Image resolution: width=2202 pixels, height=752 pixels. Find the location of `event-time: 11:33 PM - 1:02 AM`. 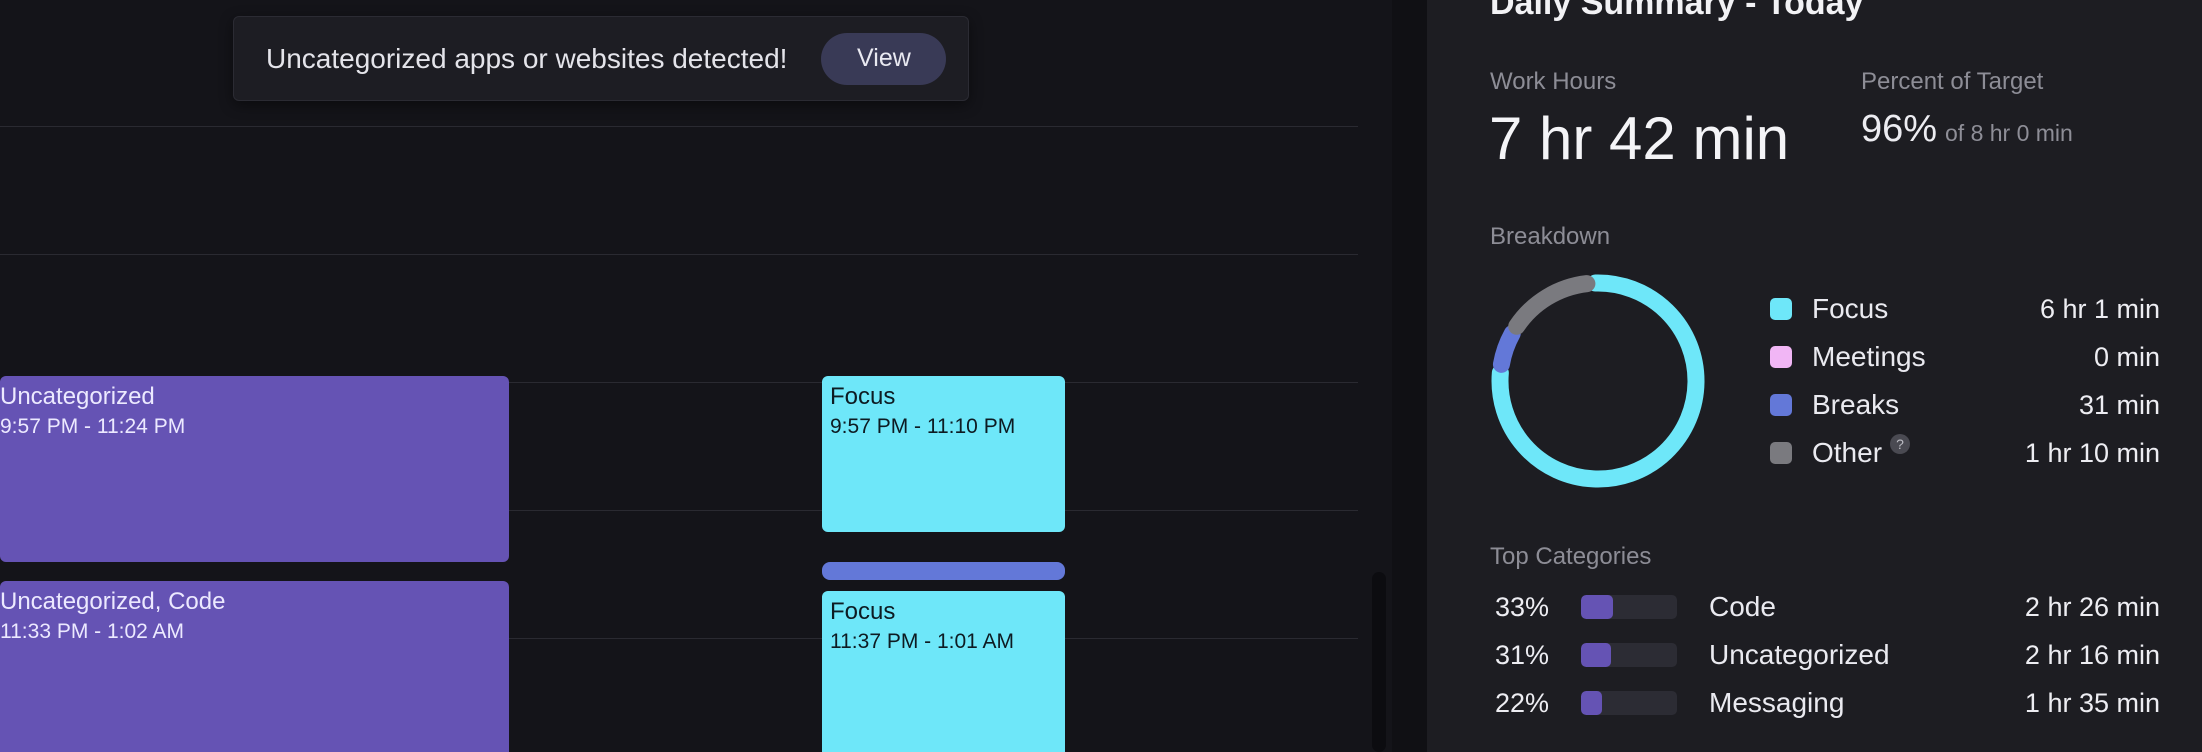

event-time: 11:33 PM - 1:02 AM is located at coordinates (92, 631).